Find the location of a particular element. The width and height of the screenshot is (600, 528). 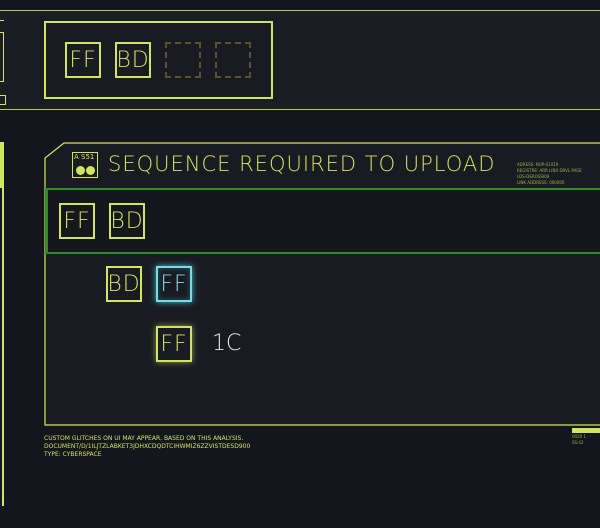

panel-title: SEQUENCE REQUIRED TO UPLOAD is located at coordinates (302, 164).